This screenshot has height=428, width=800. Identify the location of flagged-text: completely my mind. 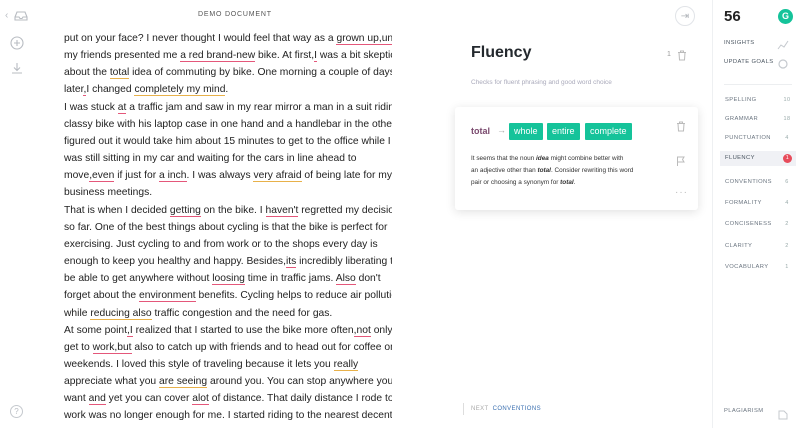
(180, 90).